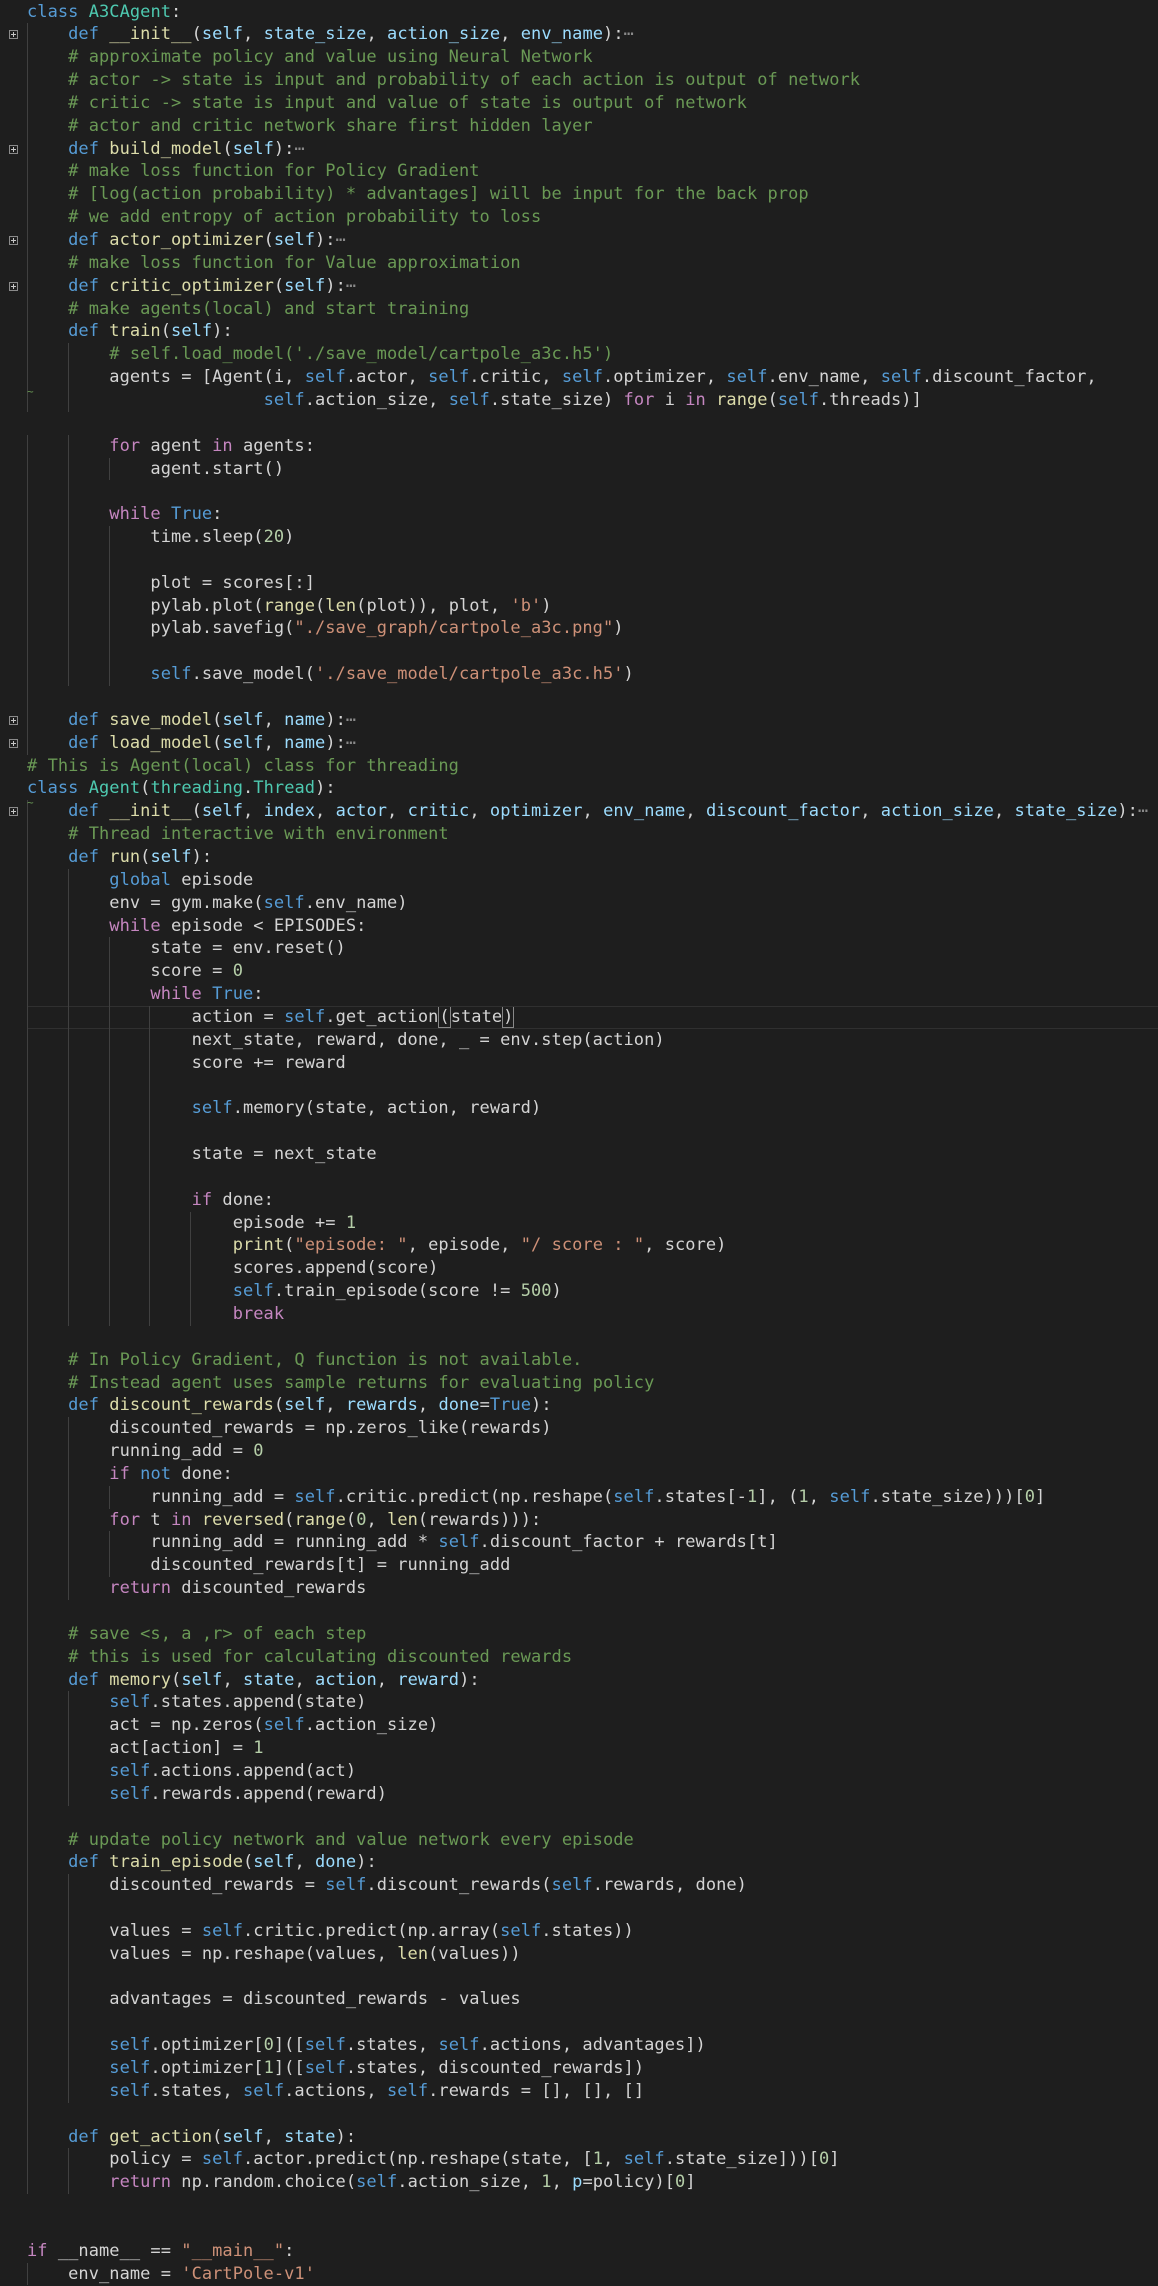  I want to click on code-line: class Agent(threading.Thread):, so click(181, 788).